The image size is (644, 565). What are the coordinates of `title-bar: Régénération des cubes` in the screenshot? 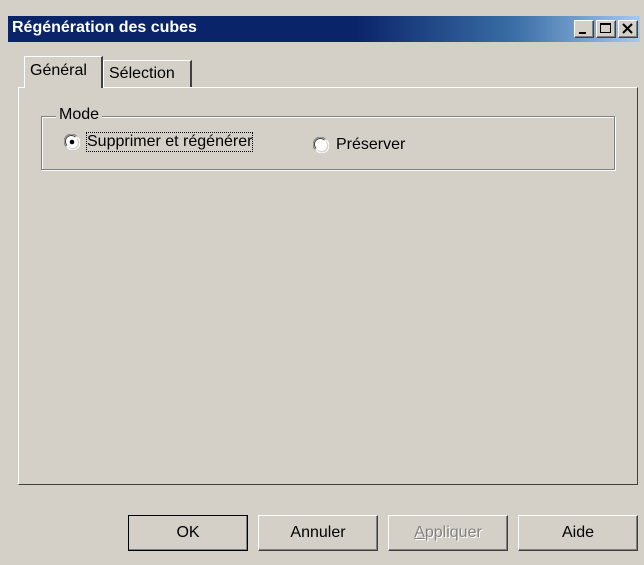 It's located at (324, 29).